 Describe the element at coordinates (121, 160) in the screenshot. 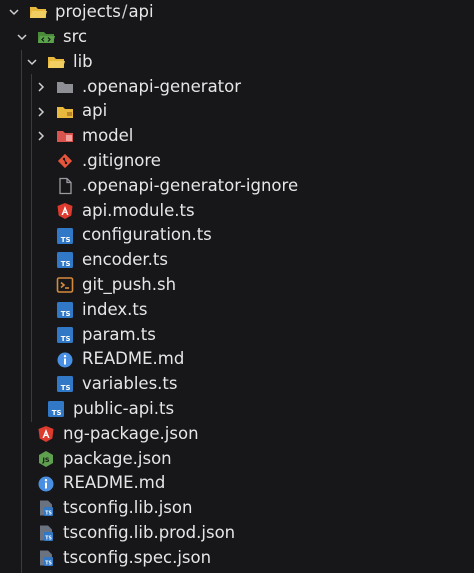

I see `tree-item-label: .gitignore` at that location.